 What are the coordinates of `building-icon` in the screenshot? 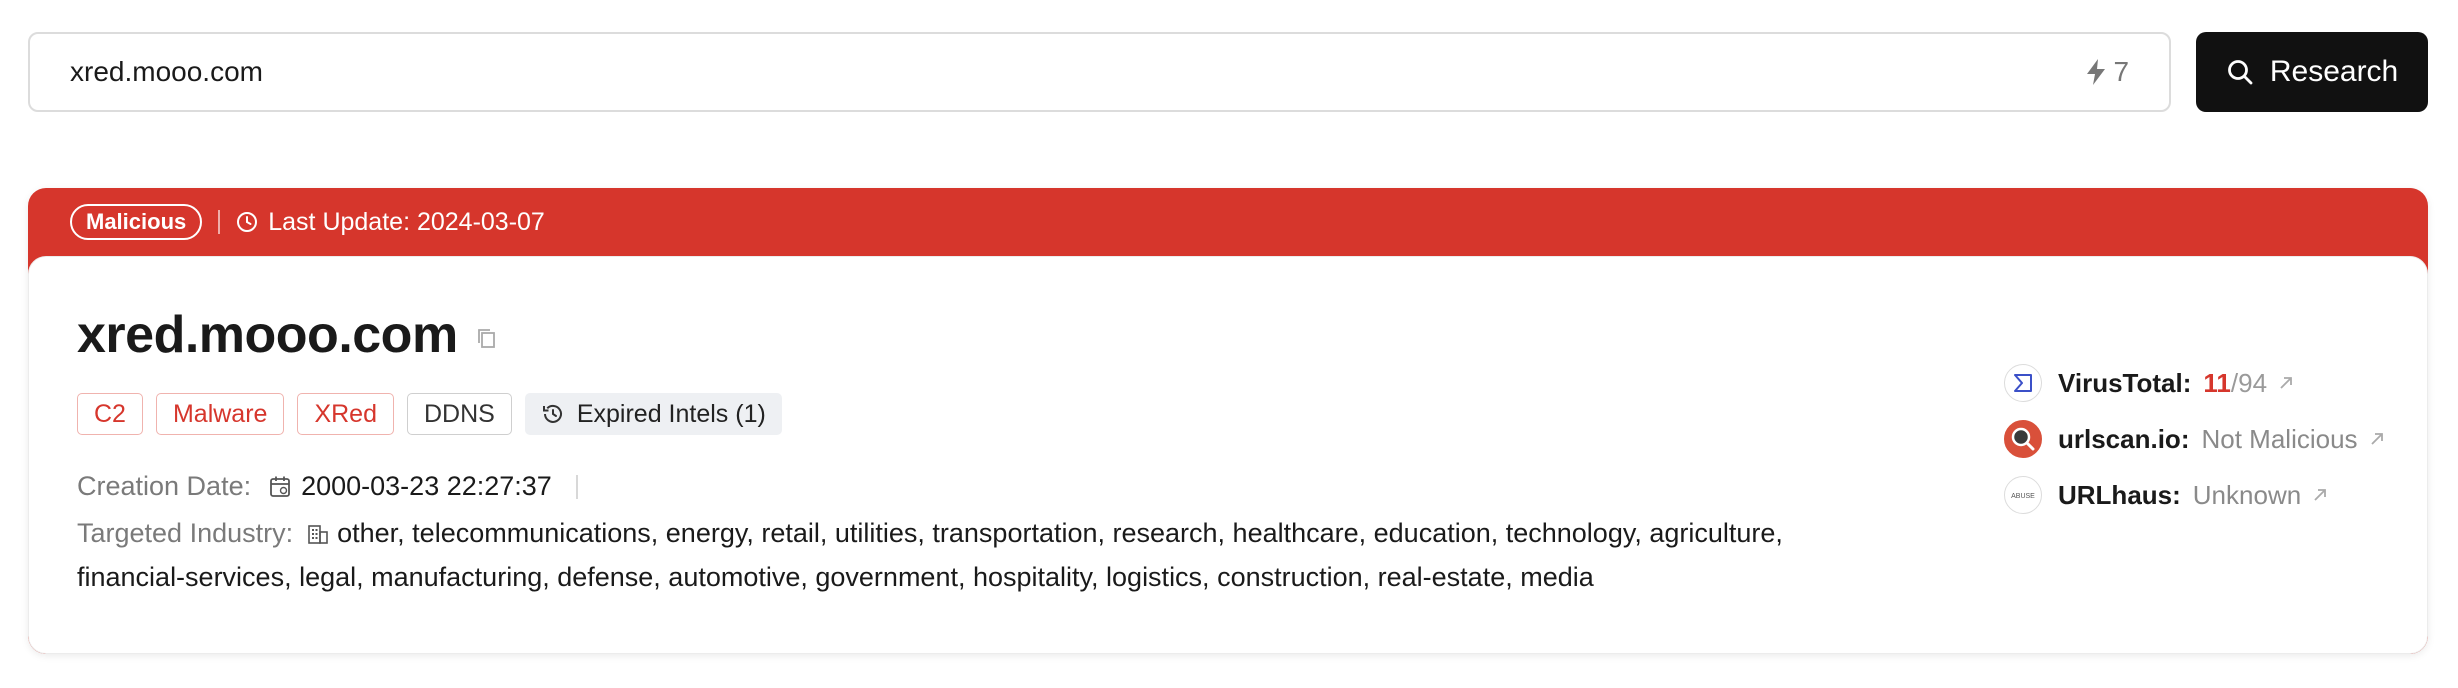 It's located at (318, 534).